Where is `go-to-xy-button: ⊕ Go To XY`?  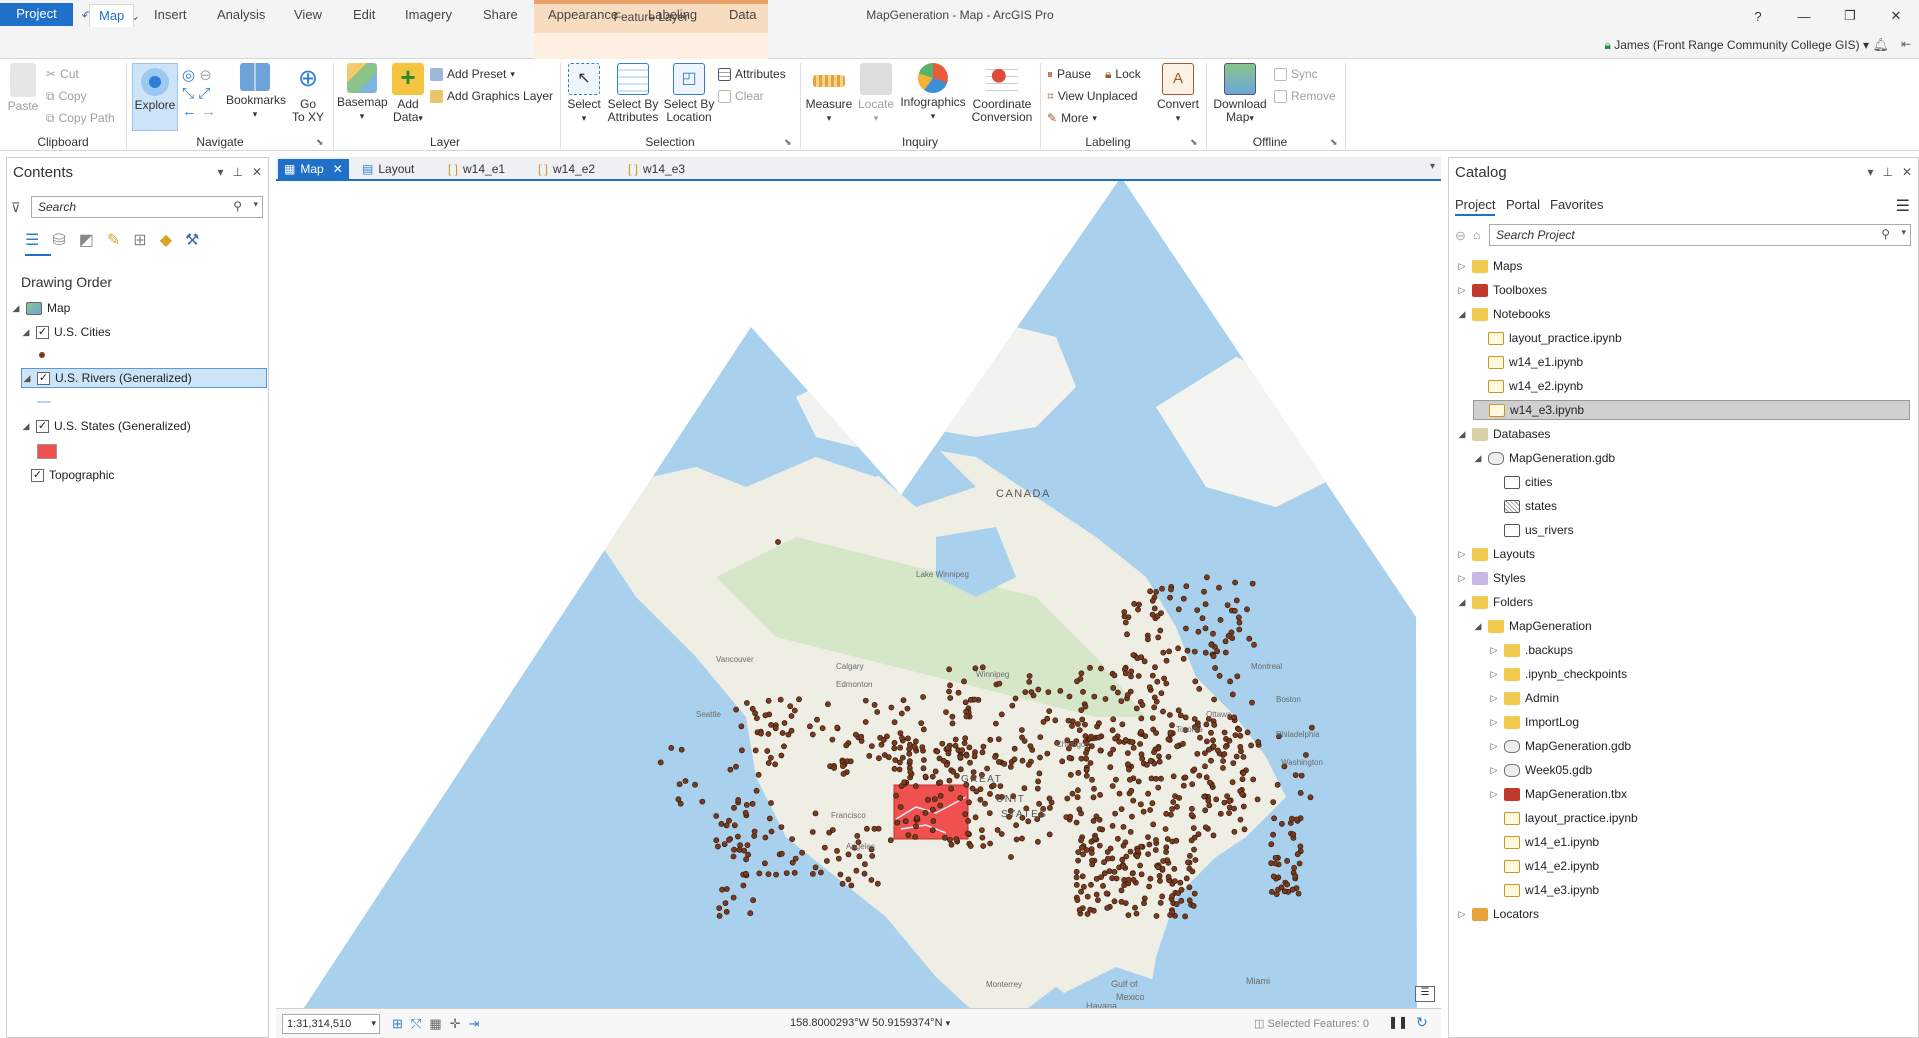 go-to-xy-button: ⊕ Go To XY is located at coordinates (308, 93).